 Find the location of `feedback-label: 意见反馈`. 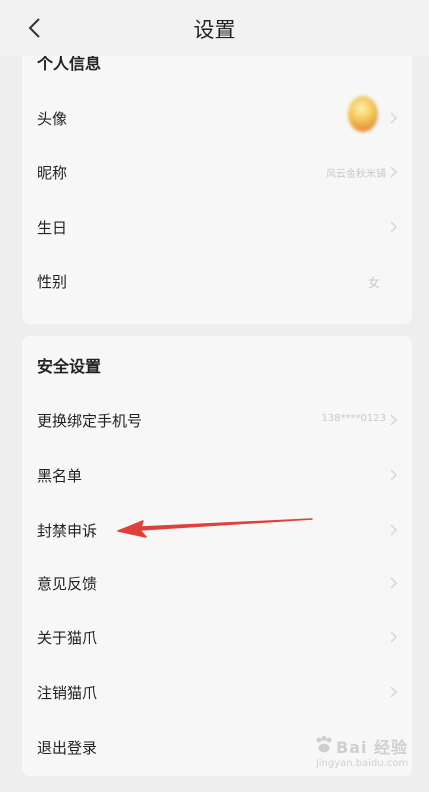

feedback-label: 意见反馈 is located at coordinates (67, 584).